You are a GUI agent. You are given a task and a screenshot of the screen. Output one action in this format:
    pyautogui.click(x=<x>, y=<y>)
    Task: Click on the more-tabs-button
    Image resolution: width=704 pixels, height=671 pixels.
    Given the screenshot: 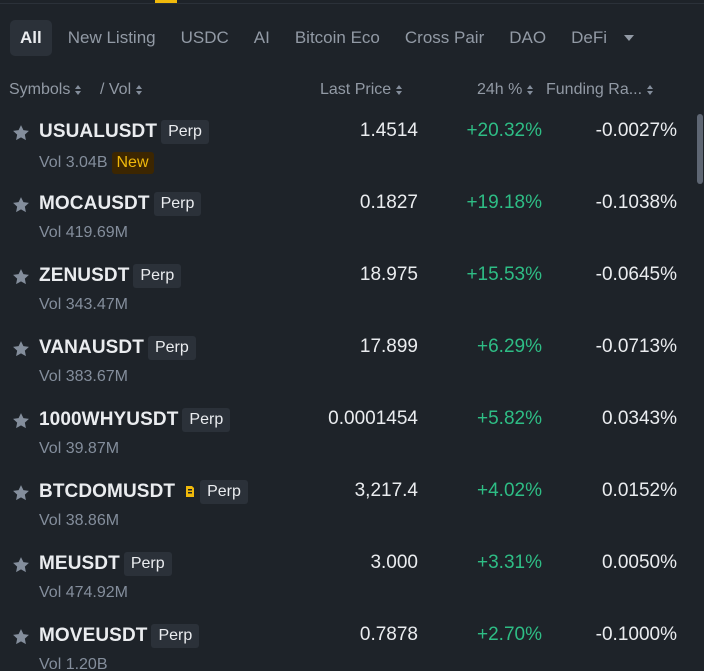 What is the action you would take?
    pyautogui.click(x=629, y=38)
    